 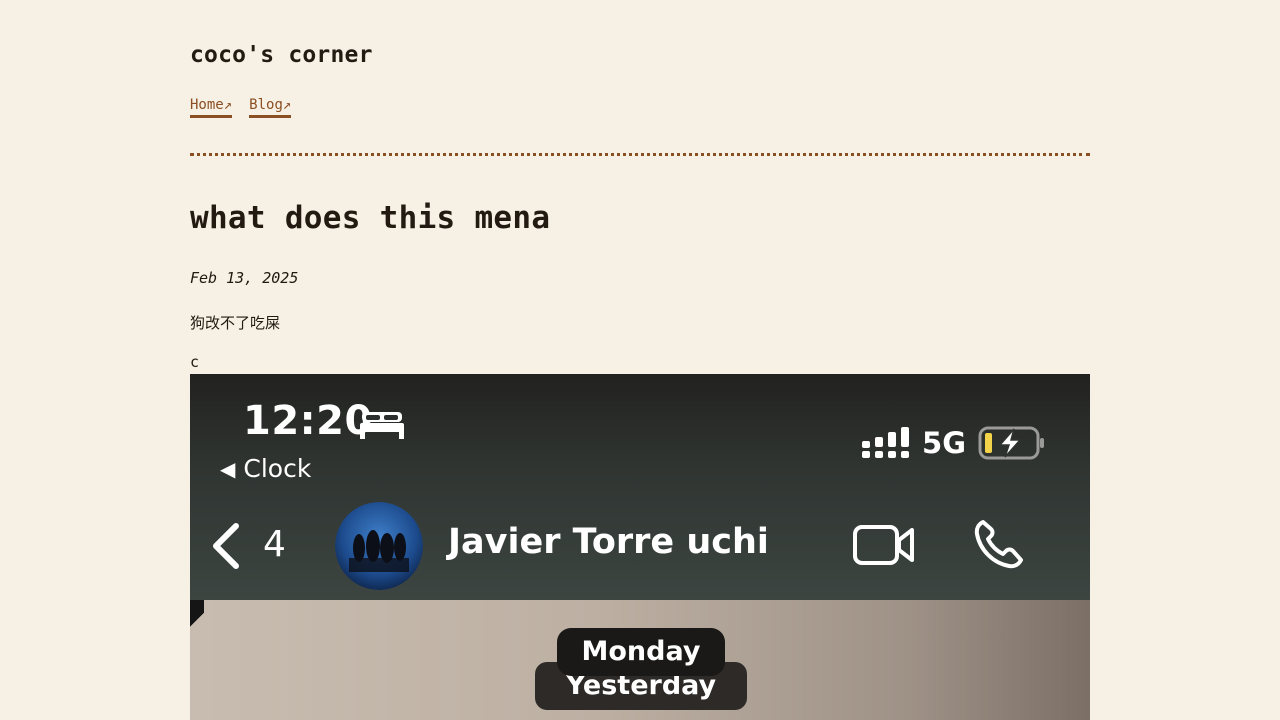 What do you see at coordinates (241, 107) in the screenshot?
I see `site-nav: Home↗ Blog↗` at bounding box center [241, 107].